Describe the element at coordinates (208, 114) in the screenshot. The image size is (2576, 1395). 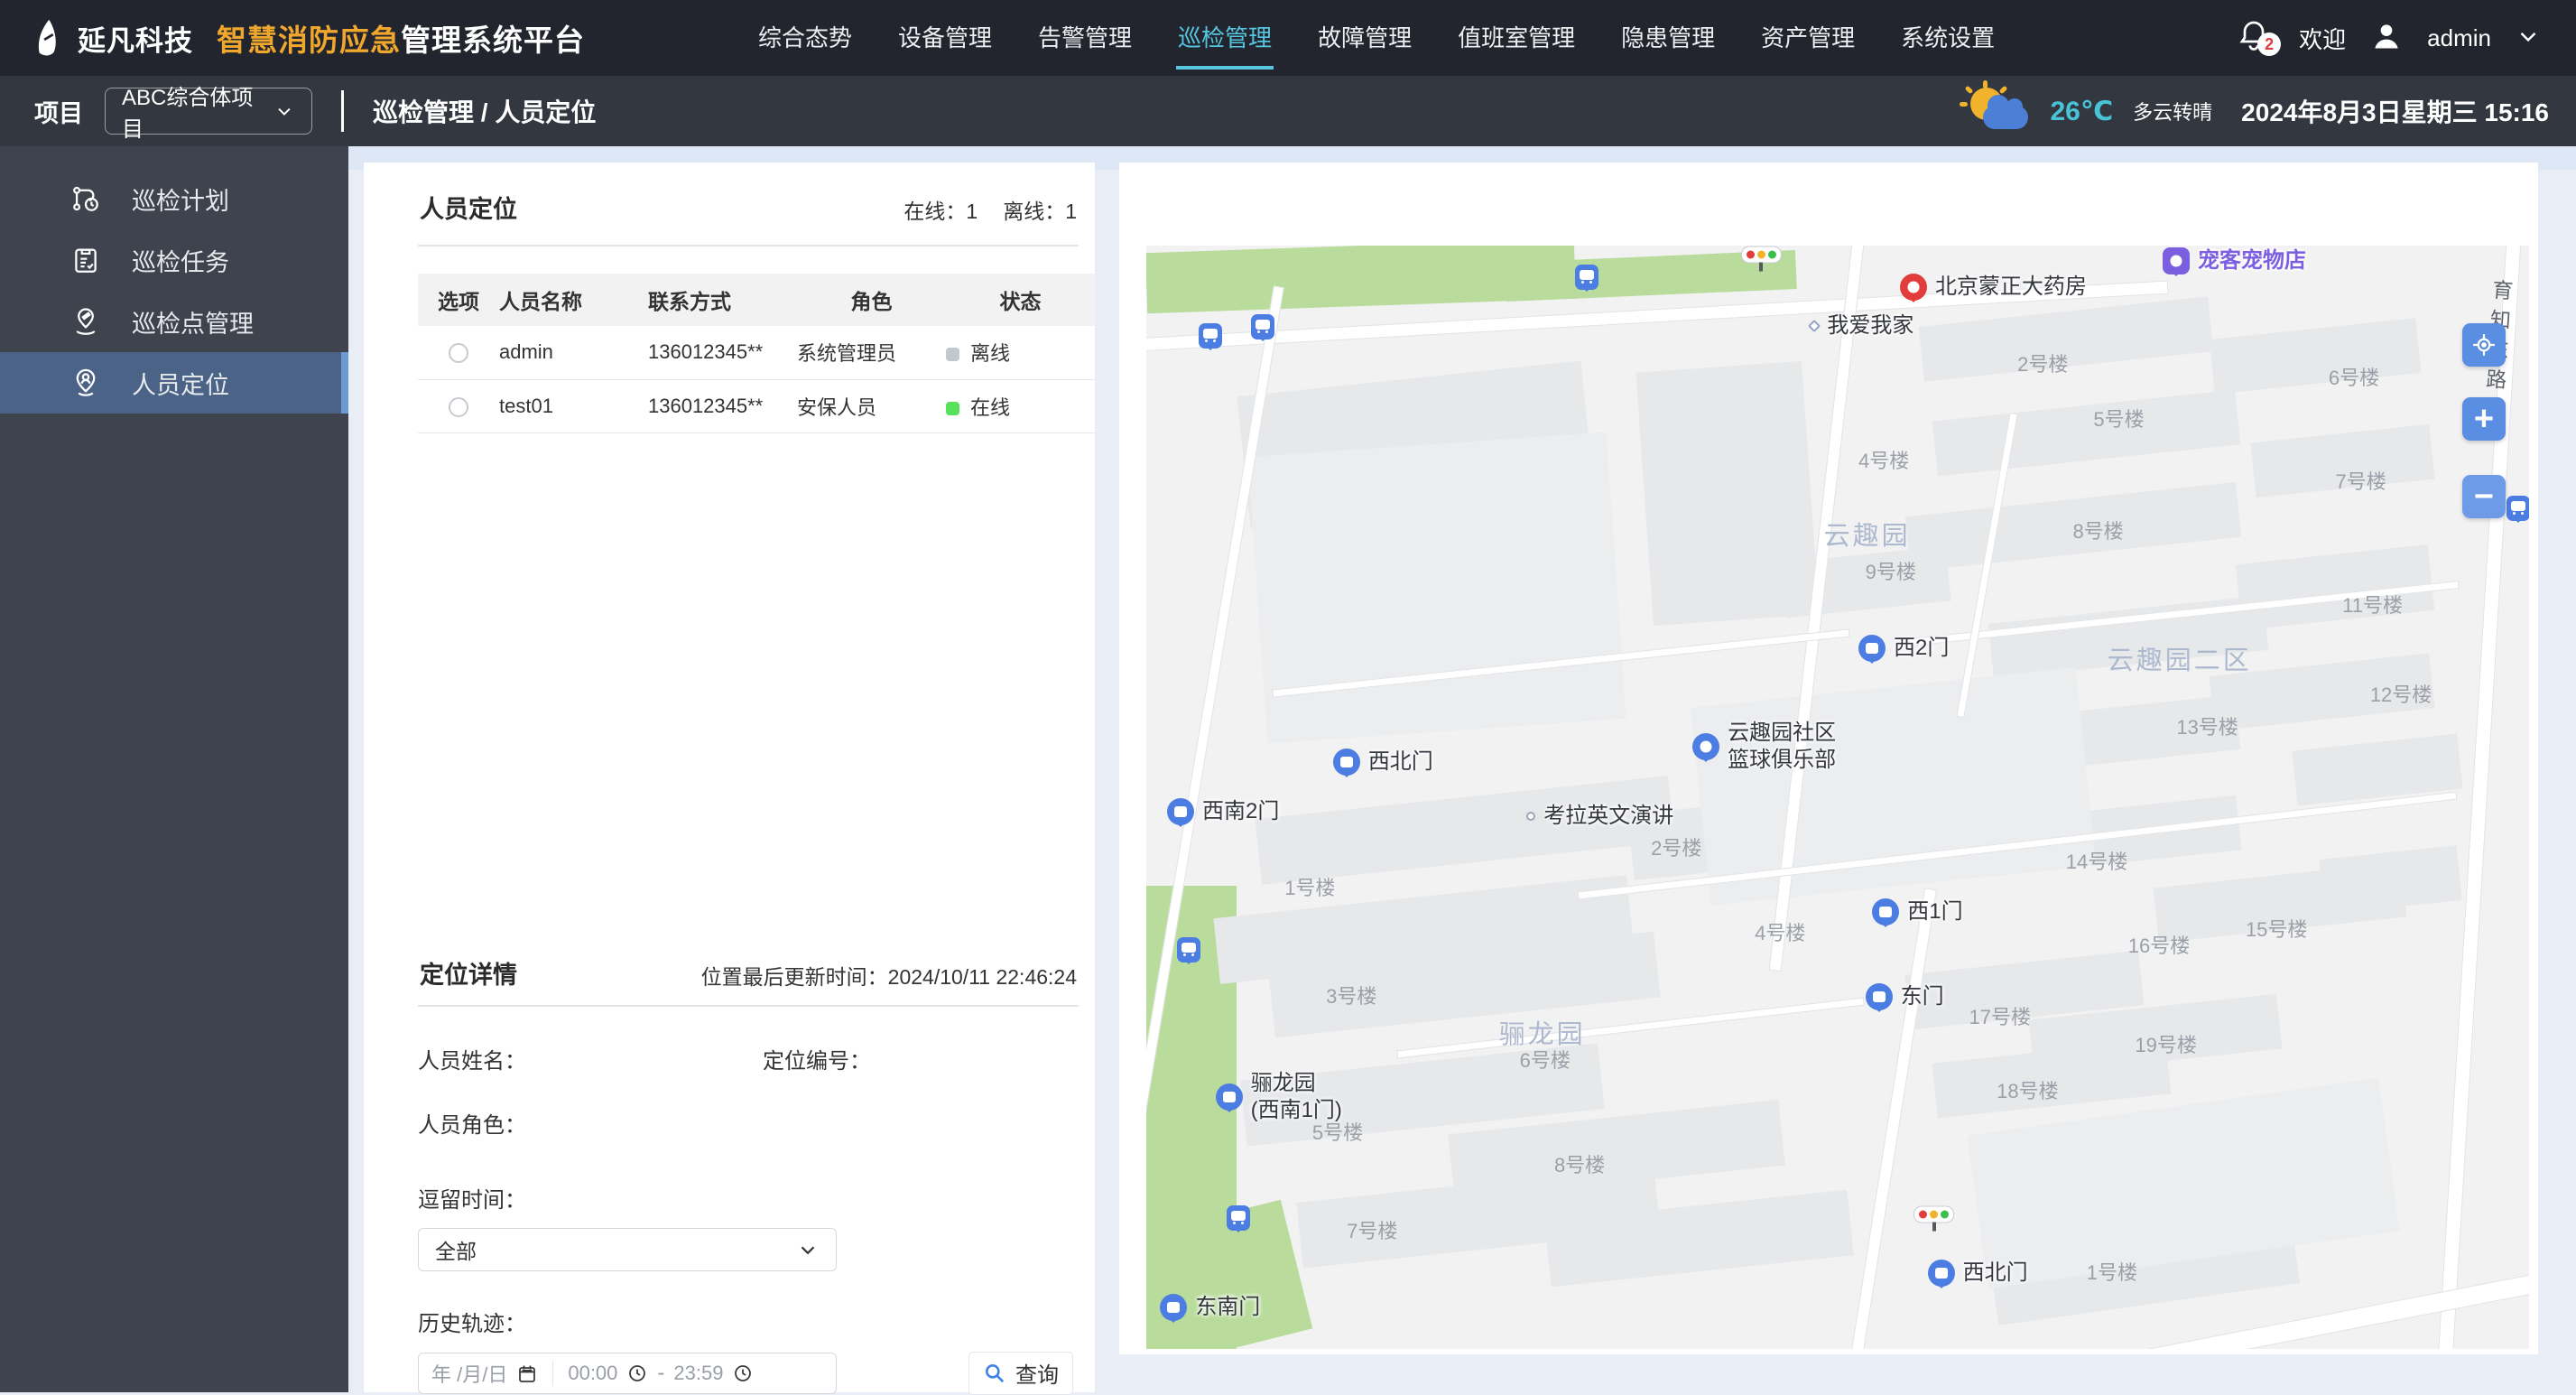
I see `project-select: ABC综合体项目` at that location.